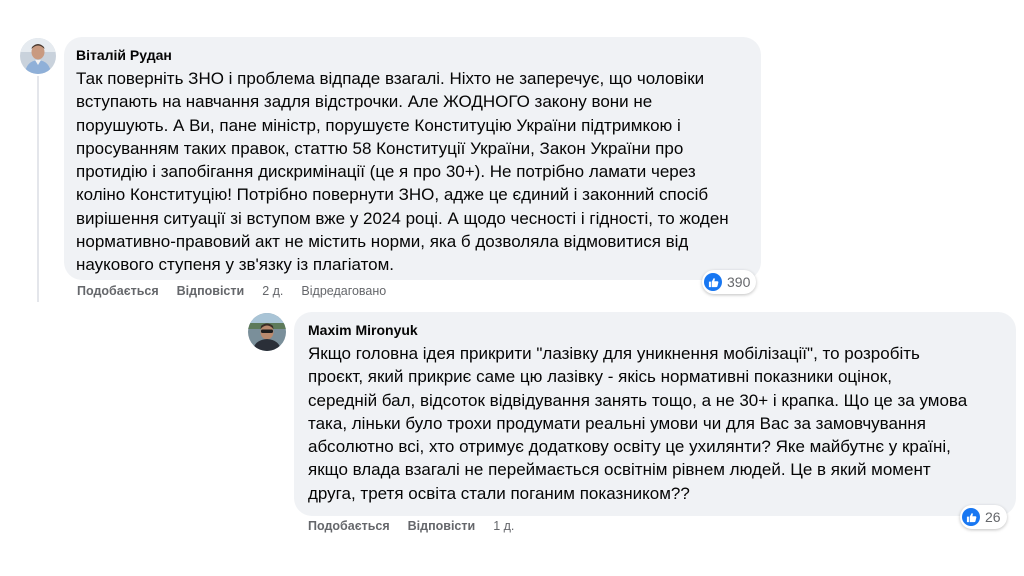 The height and width of the screenshot is (576, 1024). I want to click on edited-label: Відредаговано, so click(344, 291).